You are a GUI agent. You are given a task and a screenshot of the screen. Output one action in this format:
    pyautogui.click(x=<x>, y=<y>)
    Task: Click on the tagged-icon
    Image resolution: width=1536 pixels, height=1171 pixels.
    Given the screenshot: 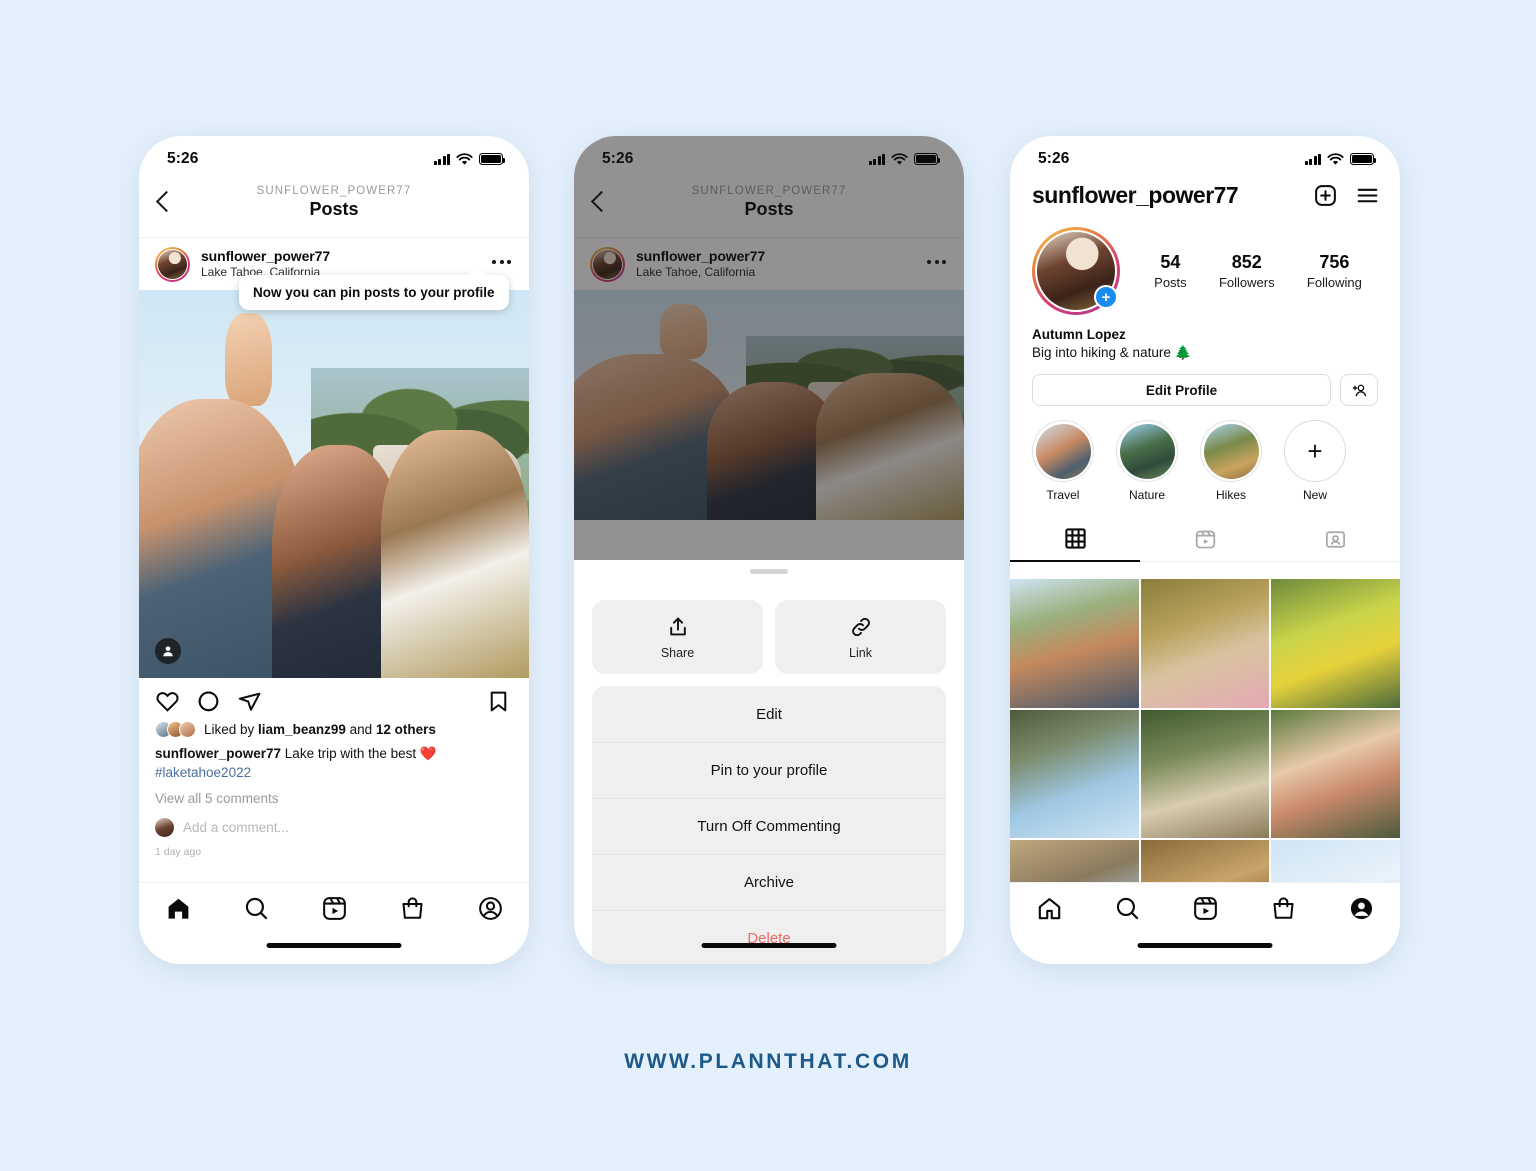 What is the action you would take?
    pyautogui.click(x=1335, y=539)
    